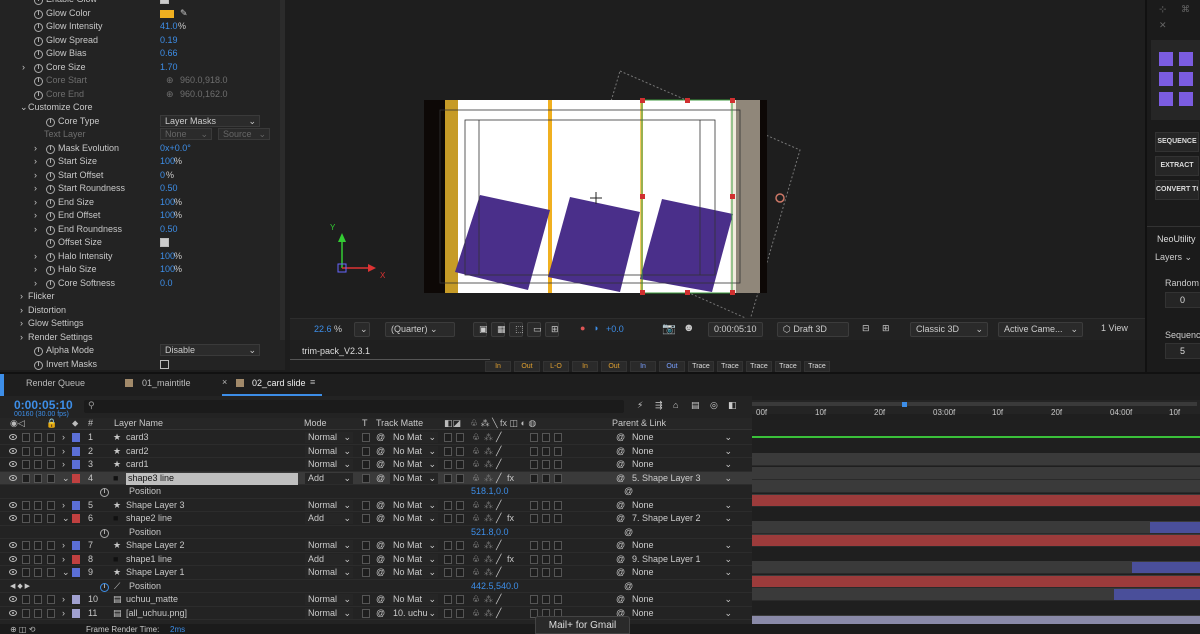 This screenshot has width=1200, height=634. Describe the element at coordinates (490, 532) in the screenshot. I see `property-value: 521.8,0.0` at that location.